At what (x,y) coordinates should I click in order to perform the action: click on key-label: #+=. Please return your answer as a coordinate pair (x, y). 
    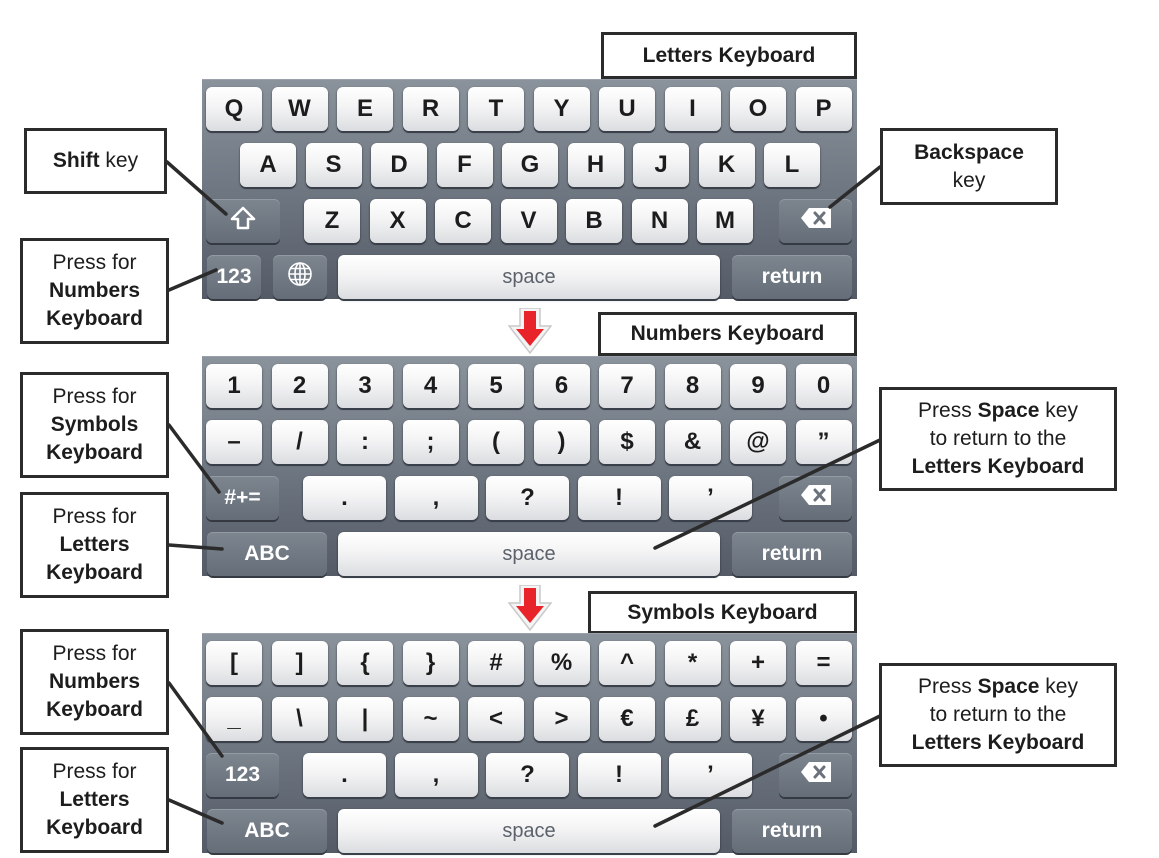
    Looking at the image, I should click on (242, 497).